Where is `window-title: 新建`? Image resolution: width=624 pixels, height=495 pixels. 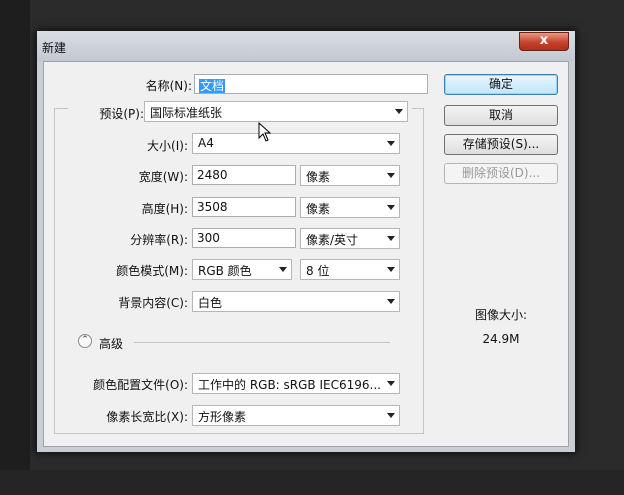 window-title: 新建 is located at coordinates (54, 48).